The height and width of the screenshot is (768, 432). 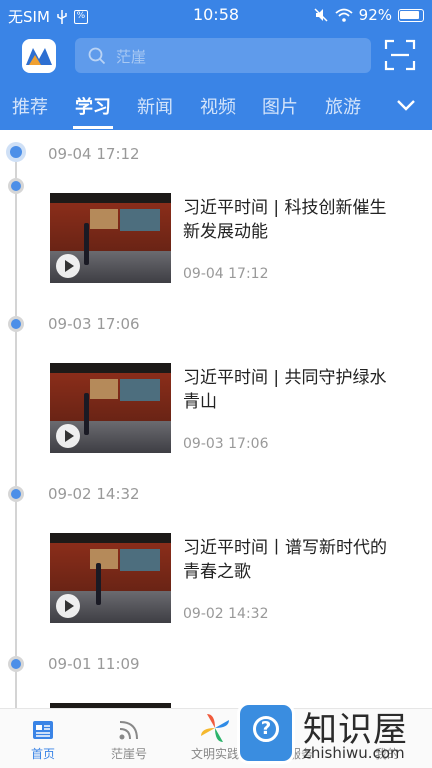 What do you see at coordinates (226, 274) in the screenshot?
I see `article-time: 09-04 17:12` at bounding box center [226, 274].